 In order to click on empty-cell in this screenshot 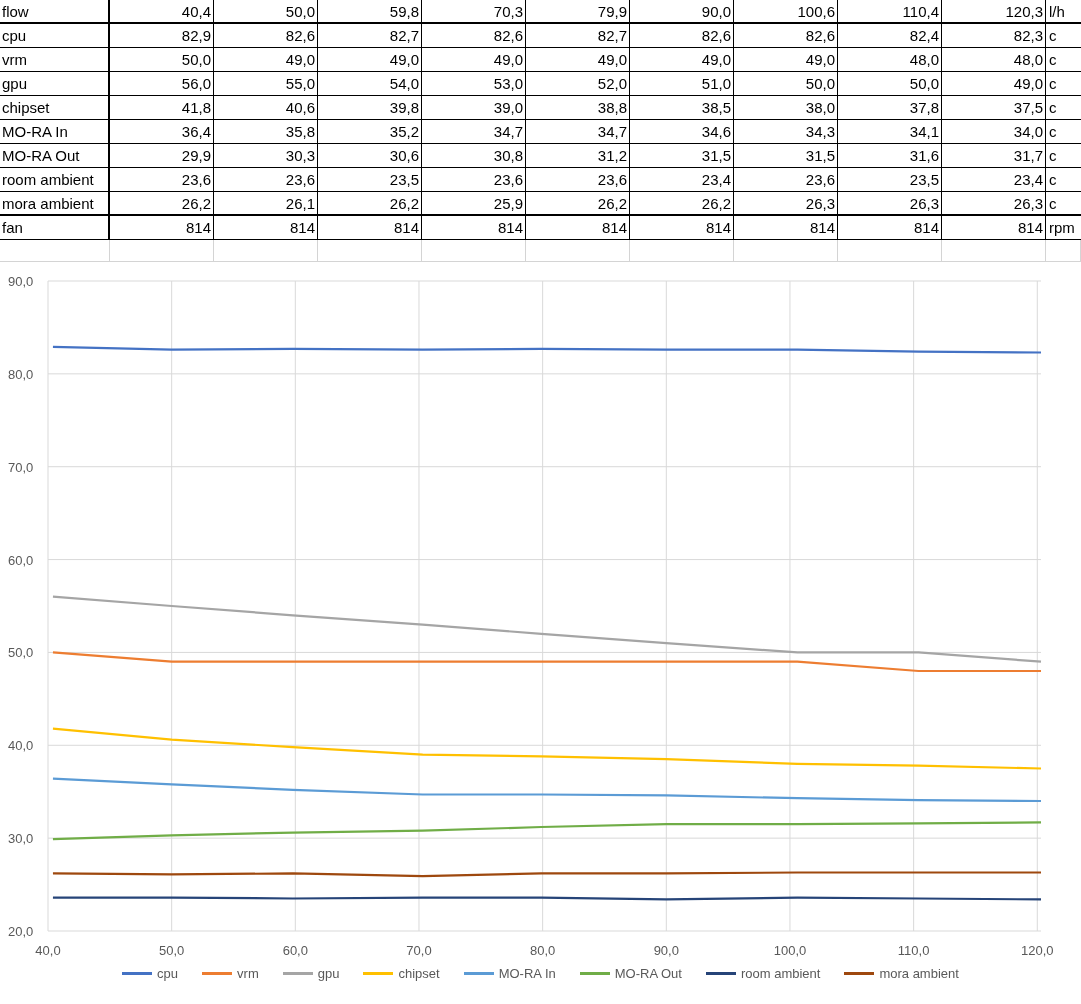, I will do `click(1063, 251)`.